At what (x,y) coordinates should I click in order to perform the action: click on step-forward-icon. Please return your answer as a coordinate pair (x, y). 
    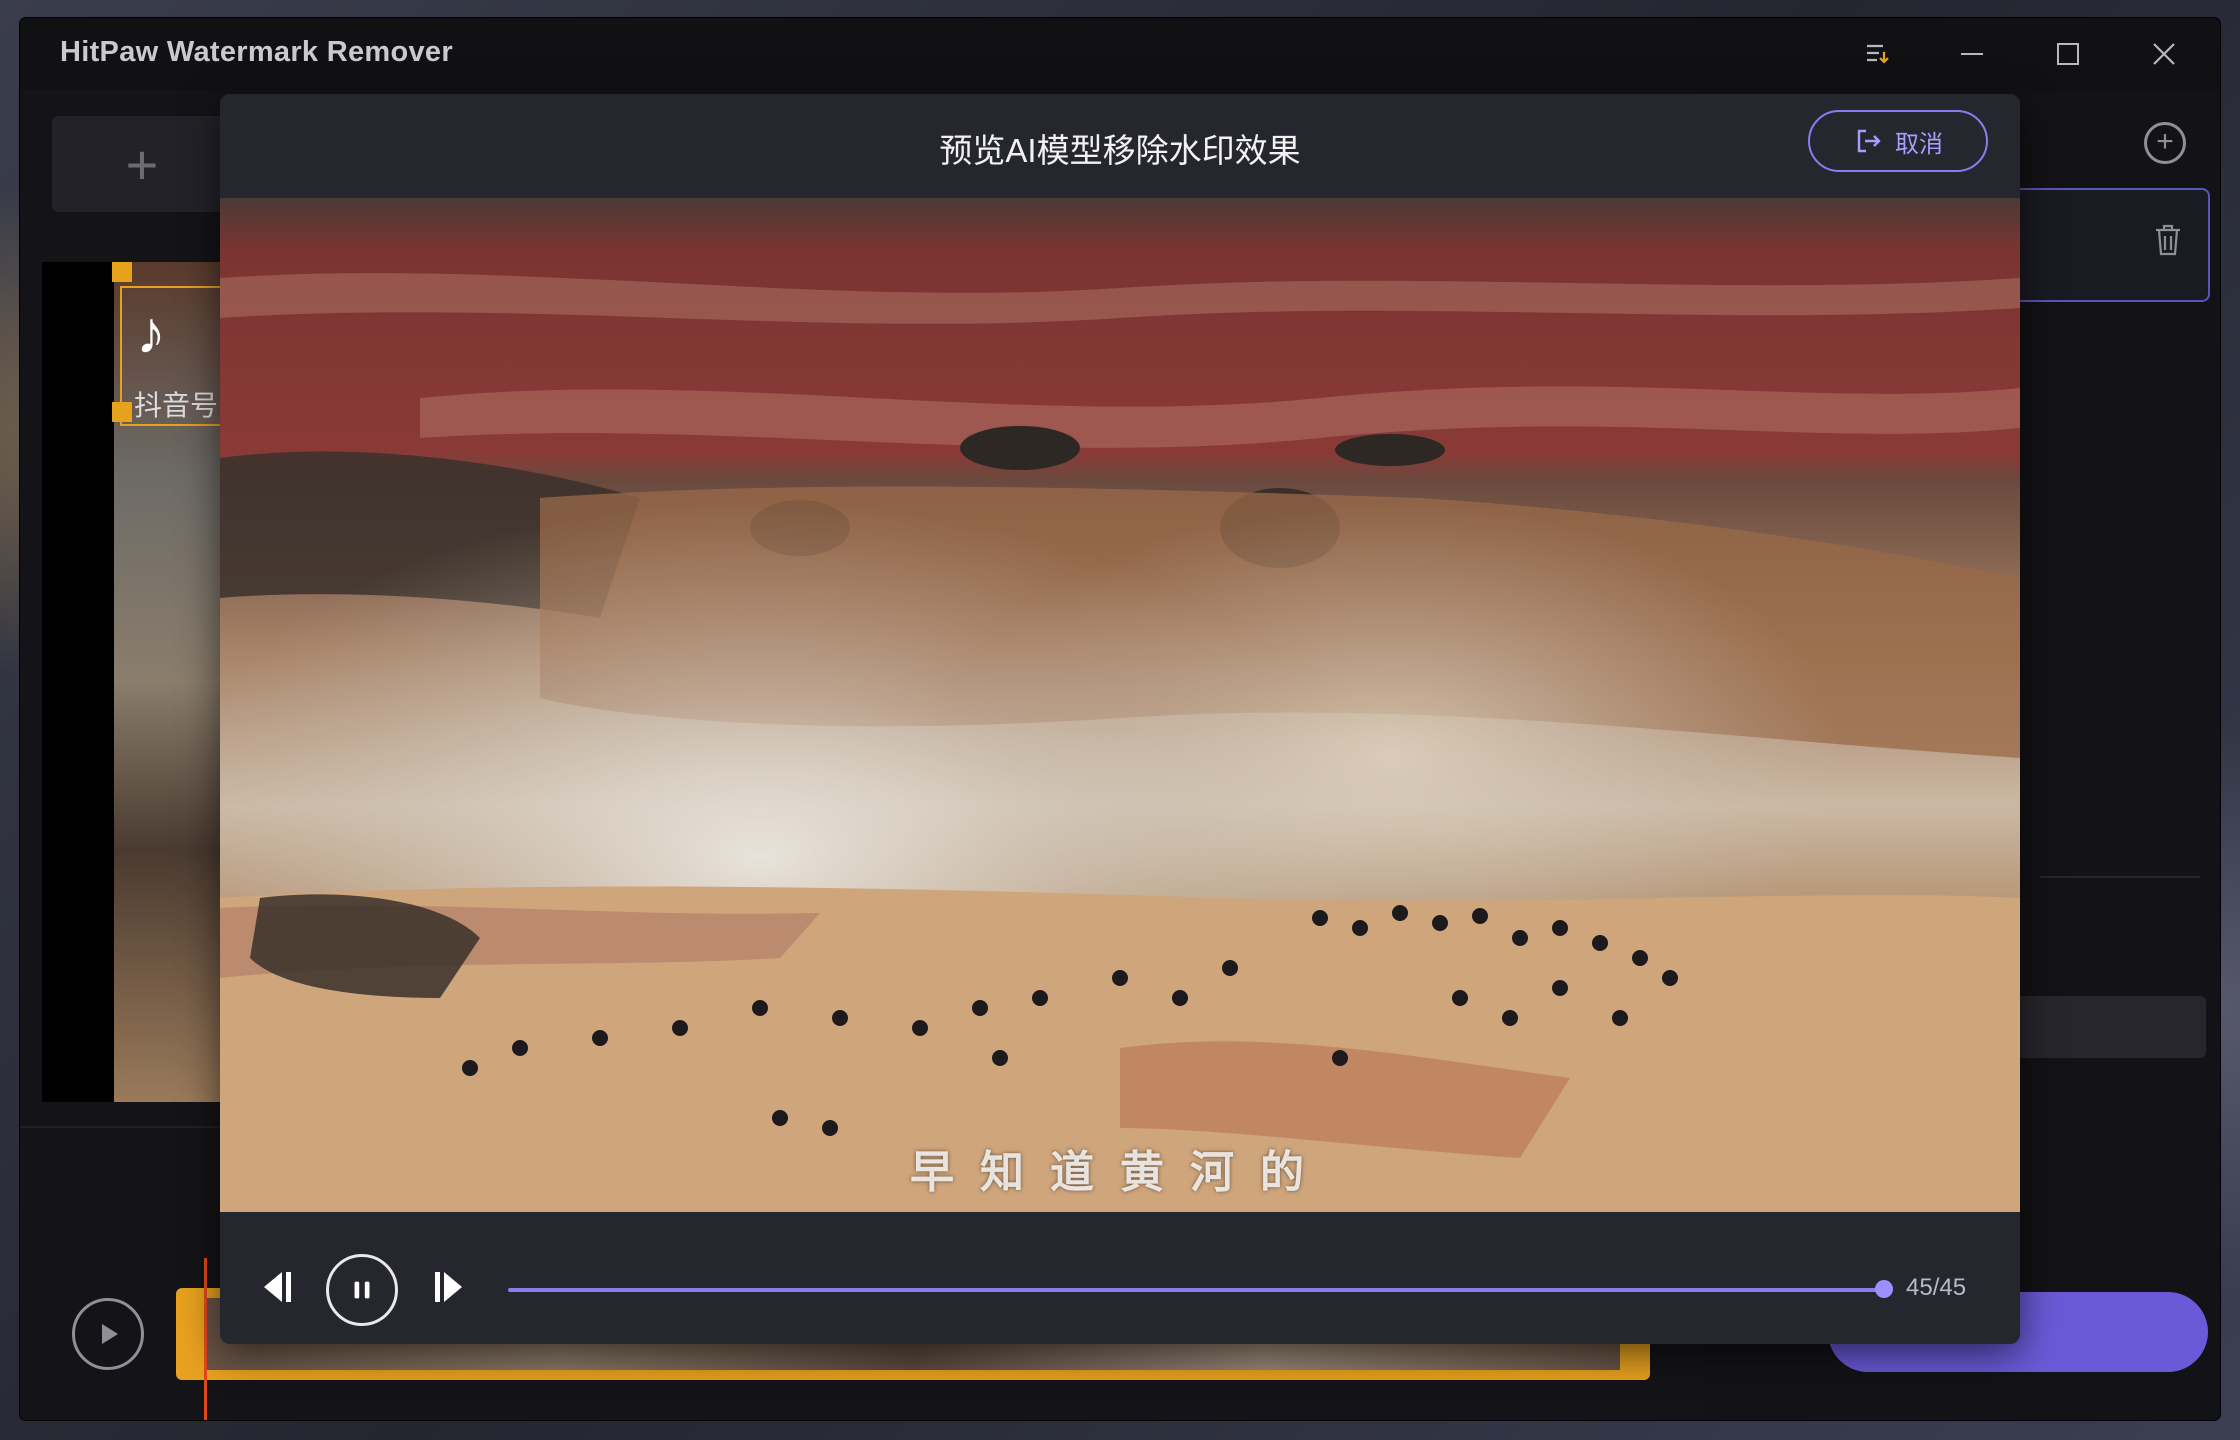
    Looking at the image, I should click on (451, 1287).